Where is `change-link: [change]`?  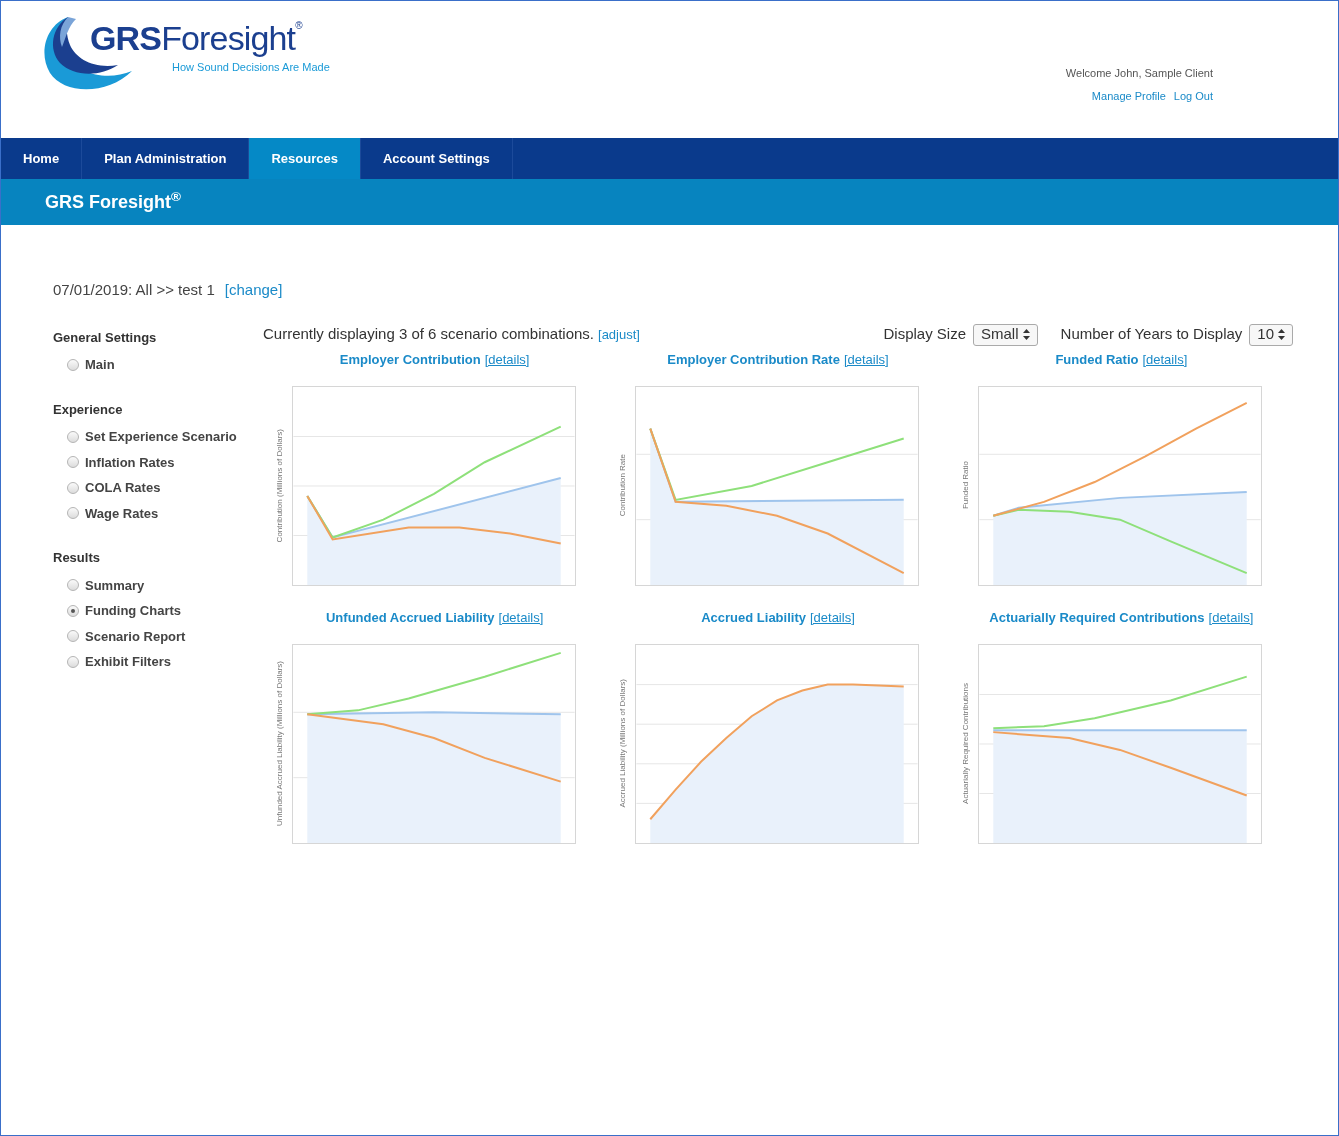
change-link: [change] is located at coordinates (253, 290).